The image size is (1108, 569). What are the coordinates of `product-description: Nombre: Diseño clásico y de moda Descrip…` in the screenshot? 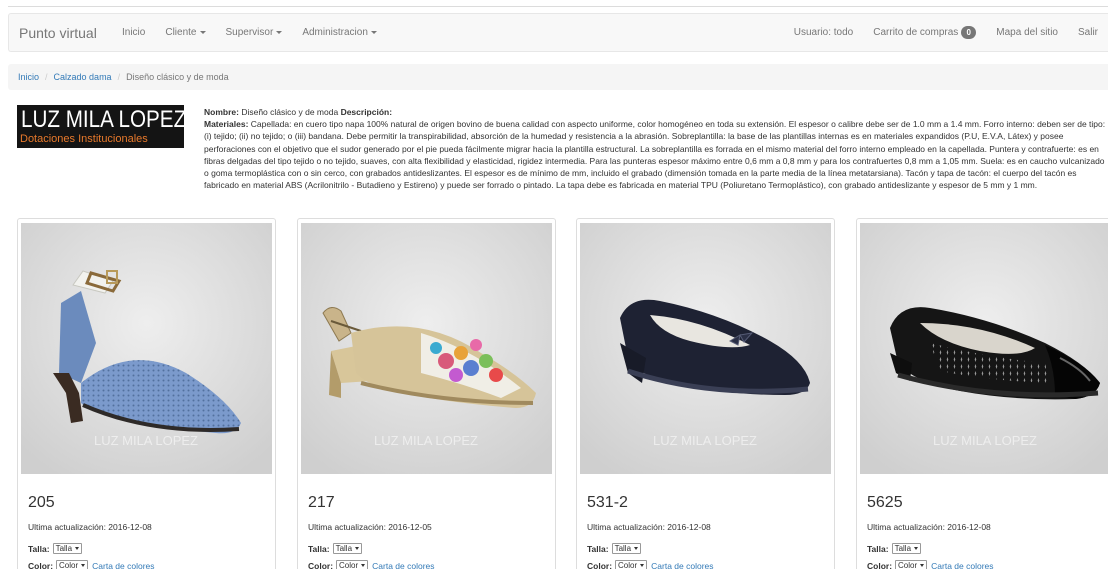 It's located at (656, 148).